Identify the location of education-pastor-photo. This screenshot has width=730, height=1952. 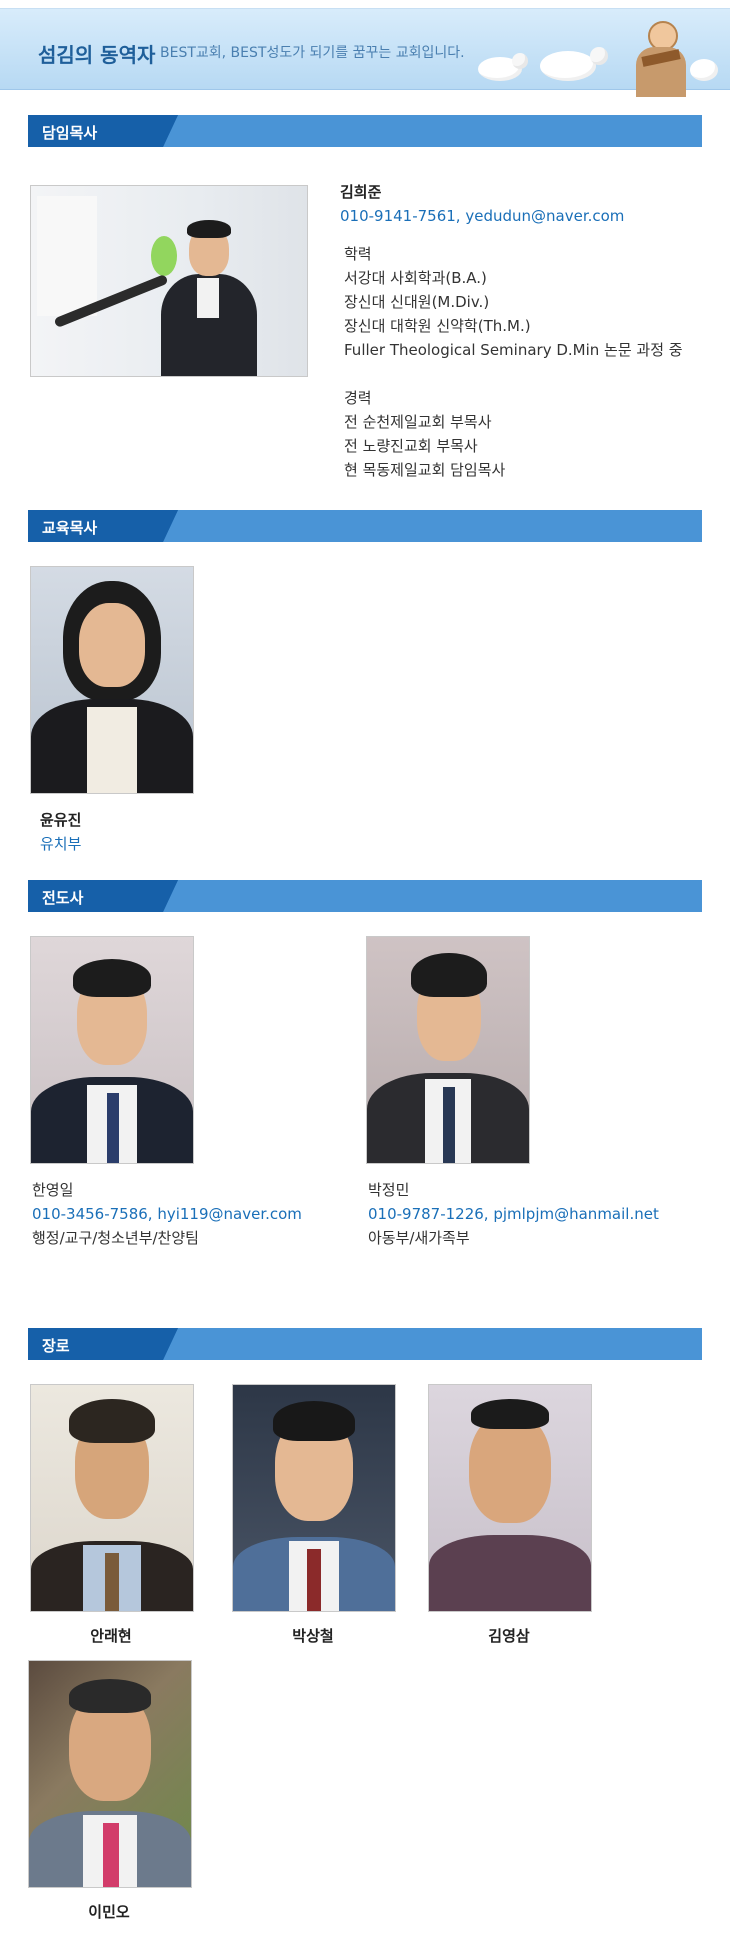
(112, 680).